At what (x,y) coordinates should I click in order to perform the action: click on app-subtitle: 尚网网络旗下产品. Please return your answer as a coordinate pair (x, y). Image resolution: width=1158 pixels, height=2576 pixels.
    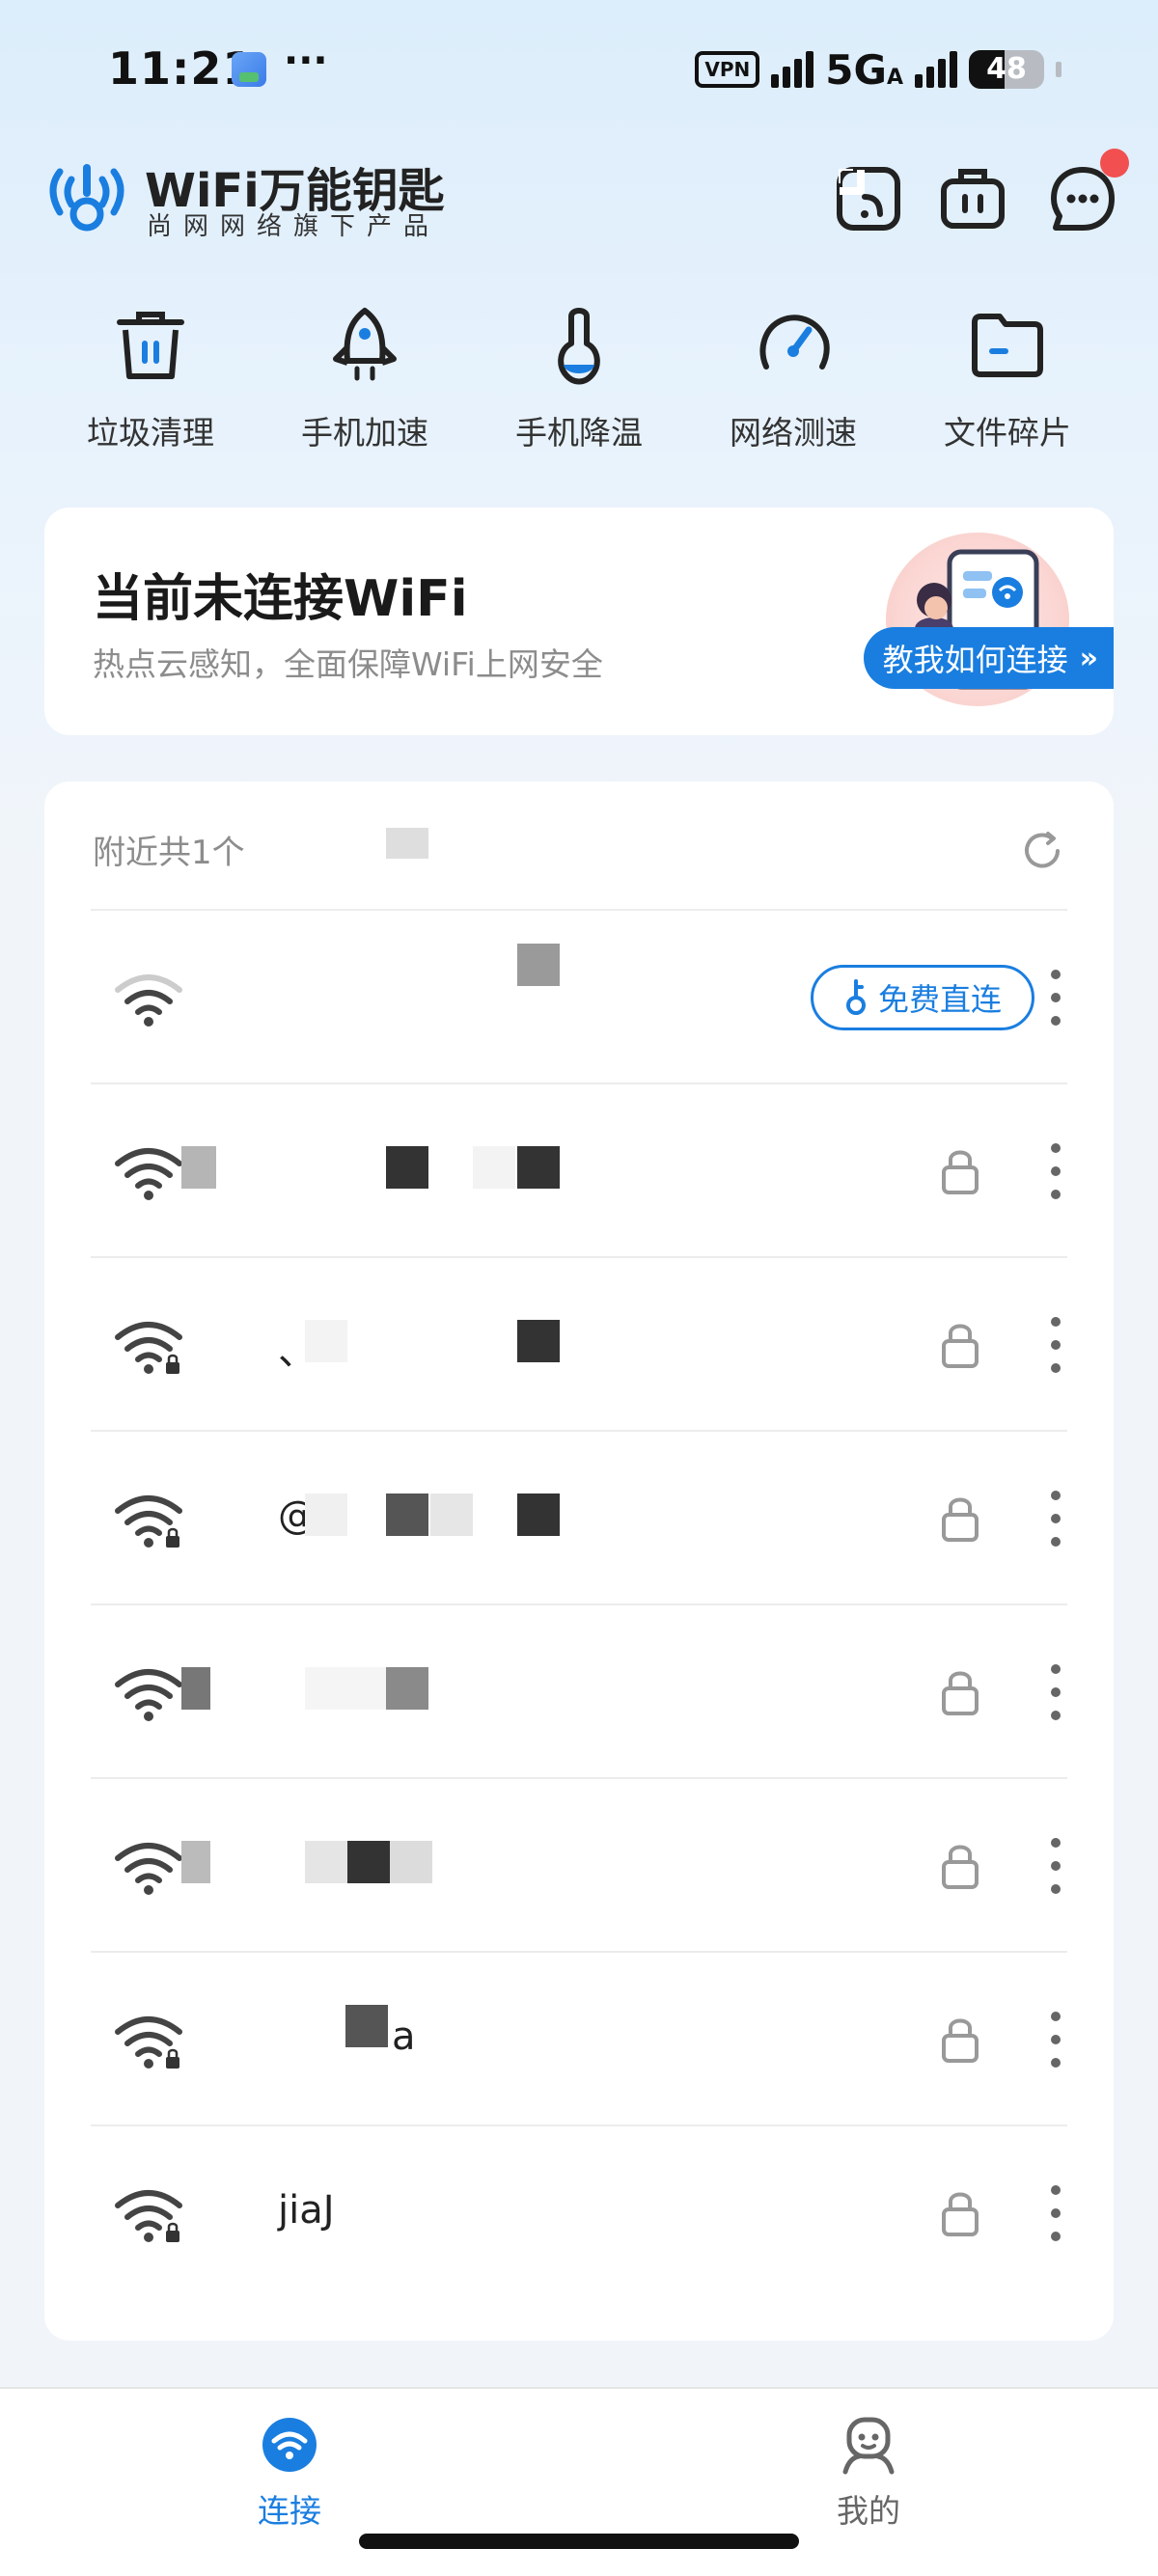
    Looking at the image, I should click on (294, 227).